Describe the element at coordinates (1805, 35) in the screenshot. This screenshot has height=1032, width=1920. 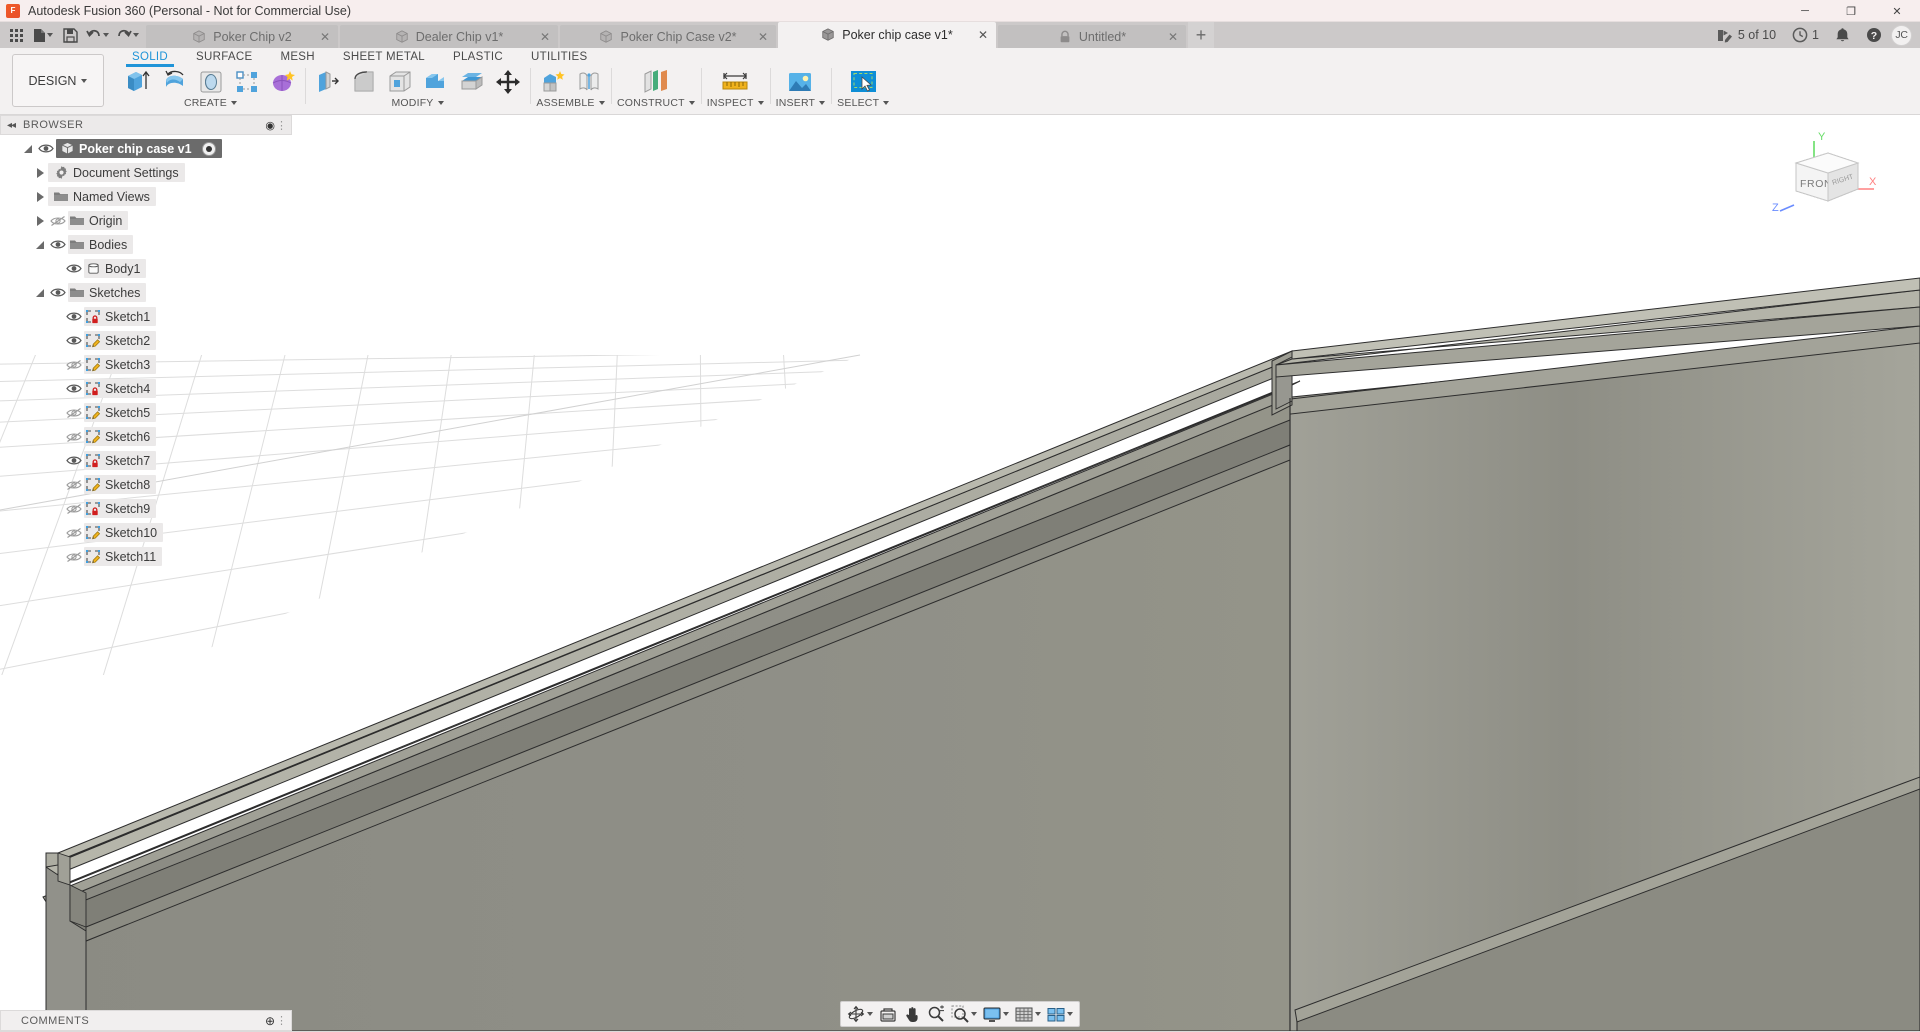
I see `jobs-indicator: 1` at that location.